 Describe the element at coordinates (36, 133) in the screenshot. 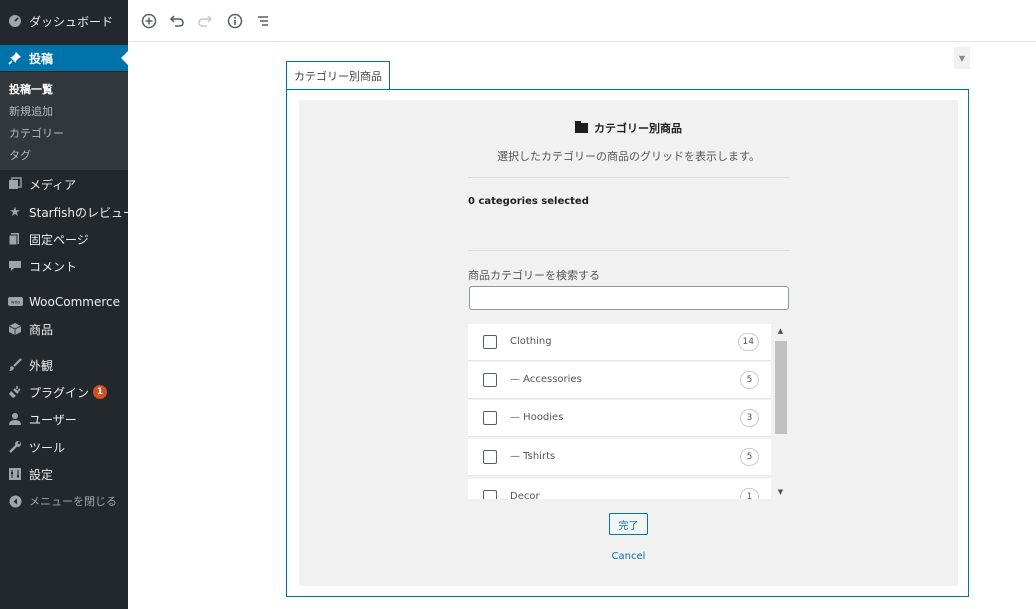

I see `submenu-categories: カテゴリー` at that location.